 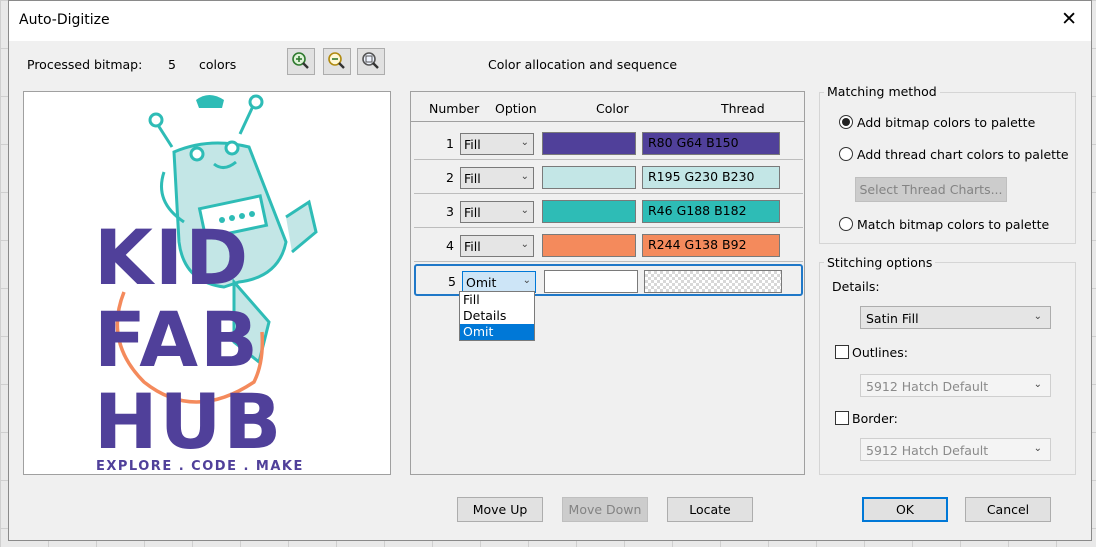 I want to click on zoom-in-icon, so click(x=300, y=60).